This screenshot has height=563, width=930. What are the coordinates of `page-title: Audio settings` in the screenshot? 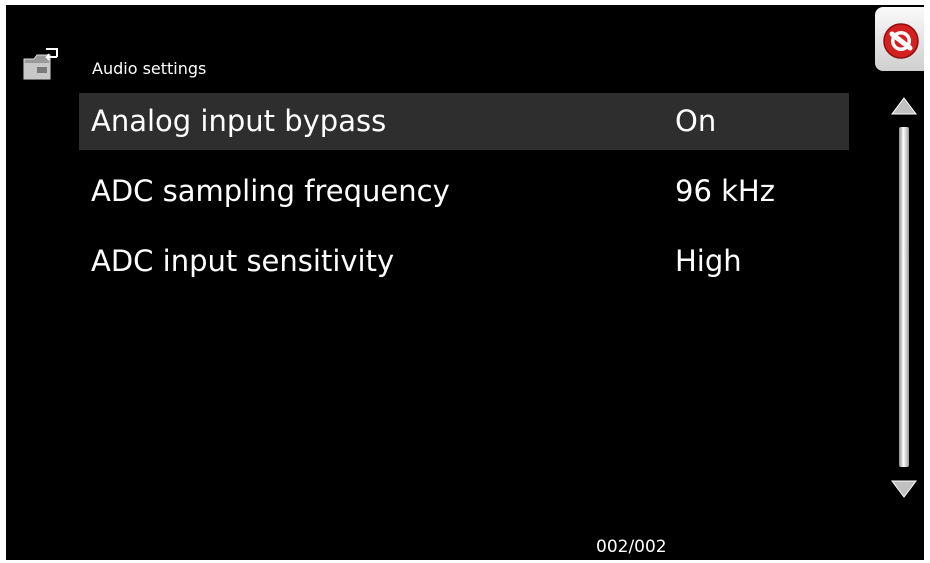 It's located at (149, 68).